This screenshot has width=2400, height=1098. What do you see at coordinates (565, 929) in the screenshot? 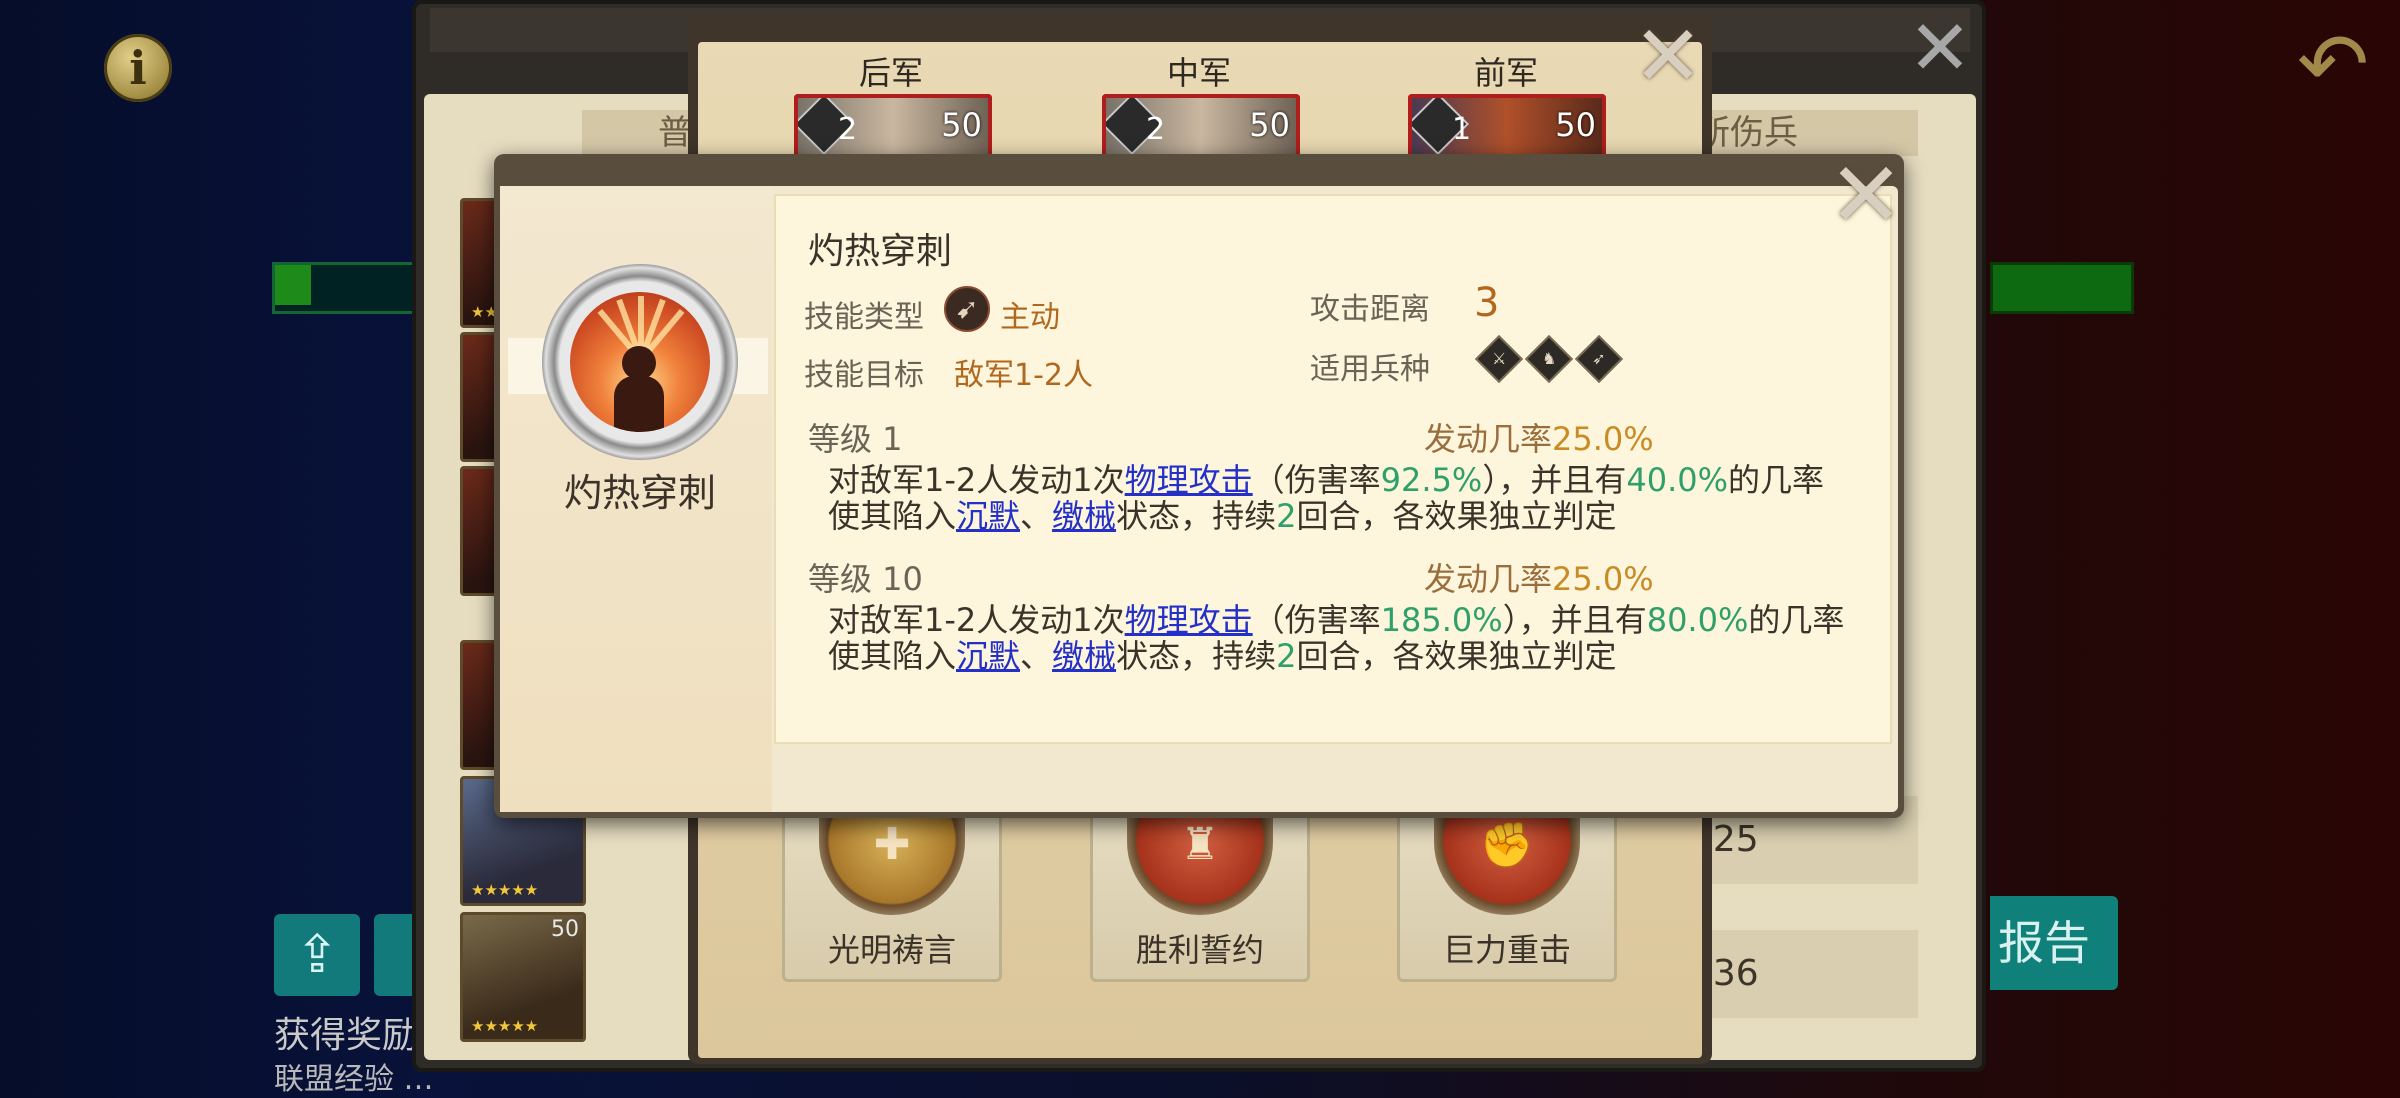
I see `hero-level: 50` at bounding box center [565, 929].